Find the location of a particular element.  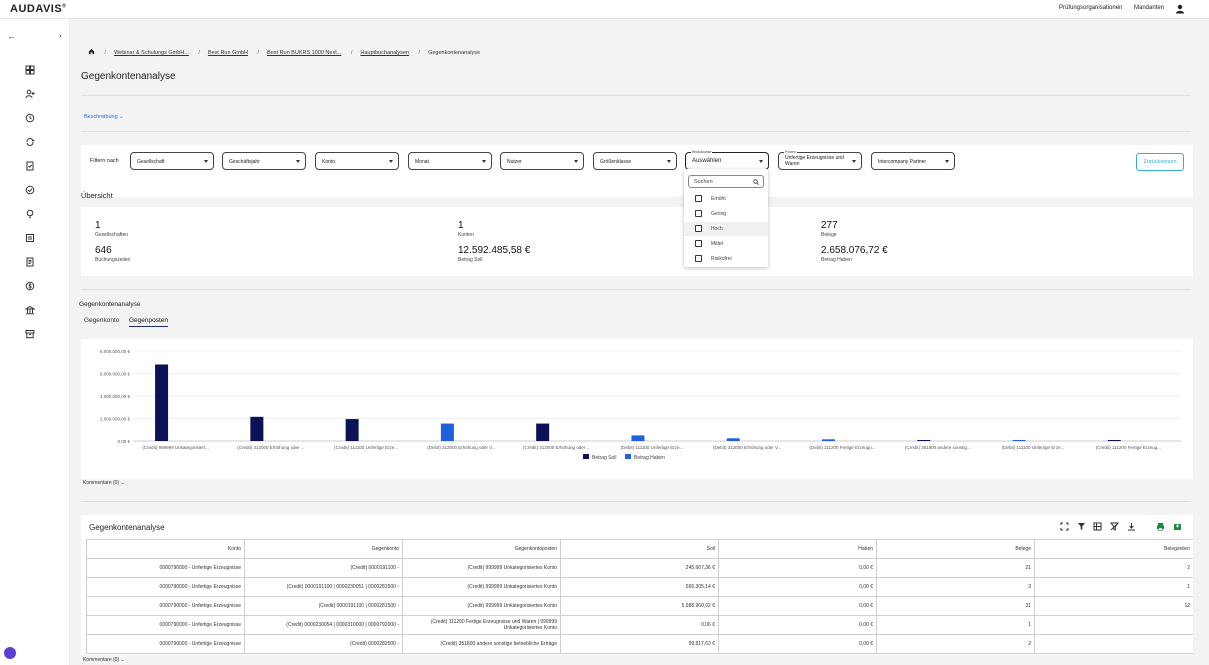

filter-intercompany-partner: Intercompany Partner is located at coordinates (913, 161).